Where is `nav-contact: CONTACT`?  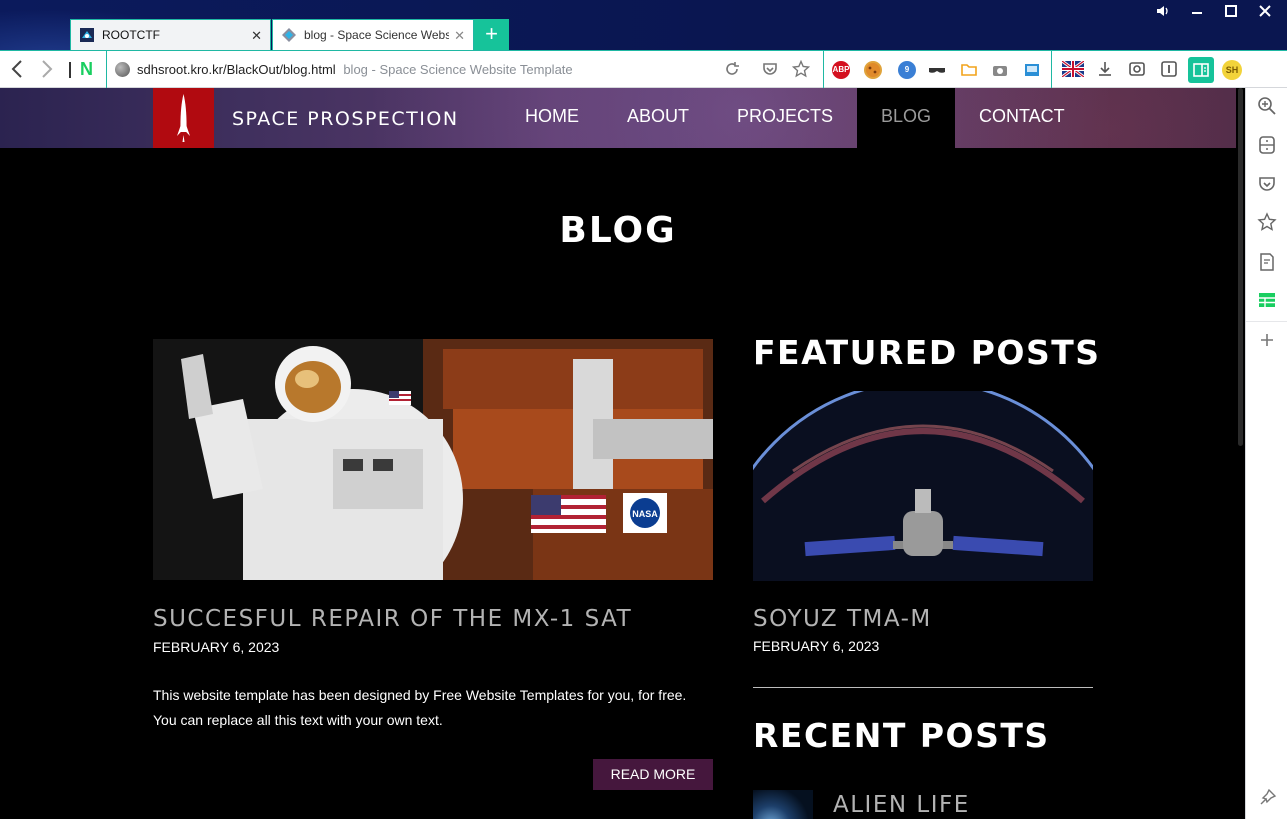
nav-contact: CONTACT is located at coordinates (1022, 116).